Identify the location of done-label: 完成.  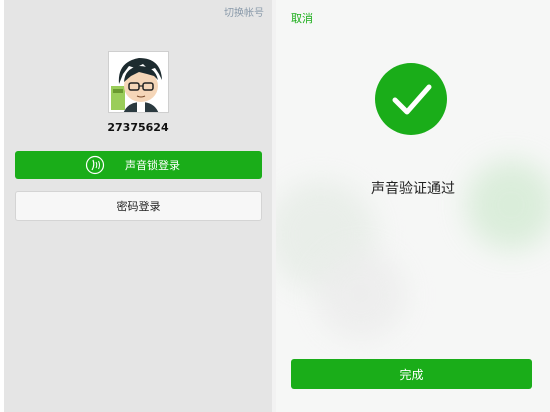
(411, 374).